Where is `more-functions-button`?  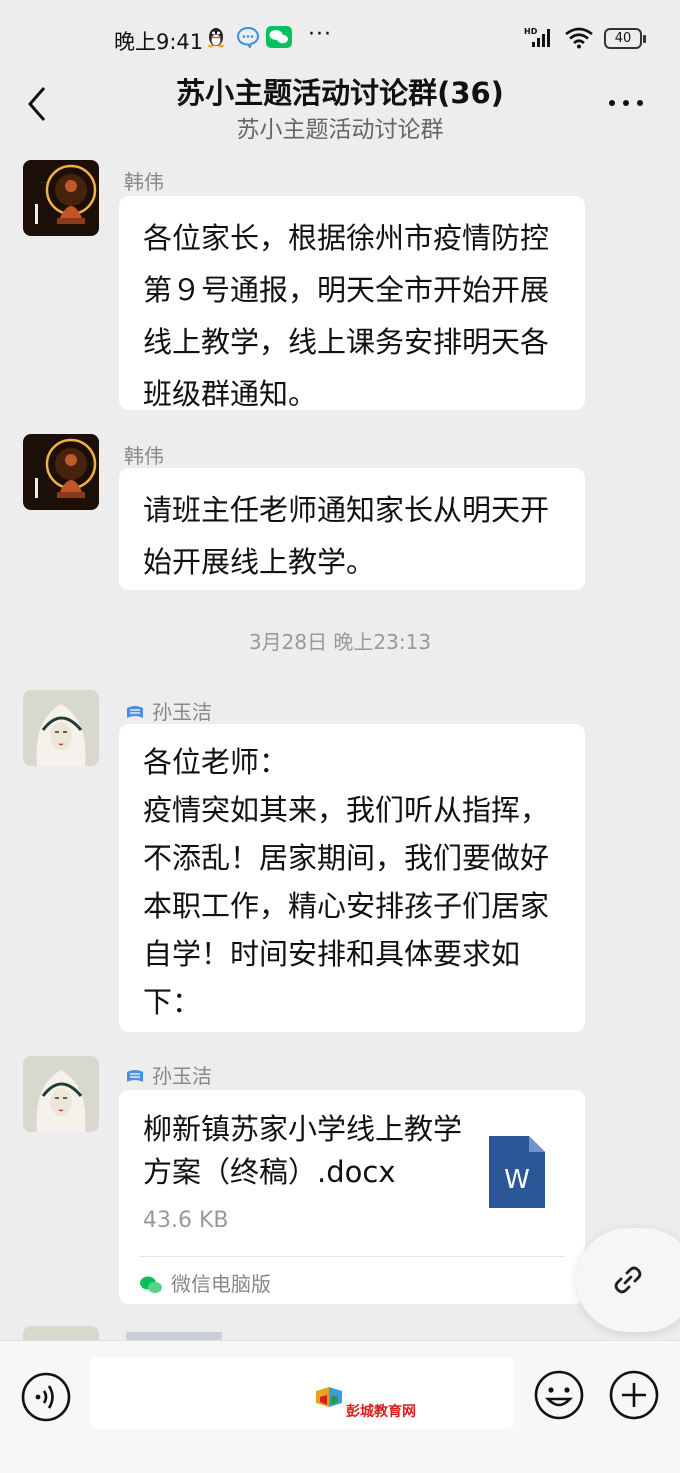 more-functions-button is located at coordinates (634, 1397).